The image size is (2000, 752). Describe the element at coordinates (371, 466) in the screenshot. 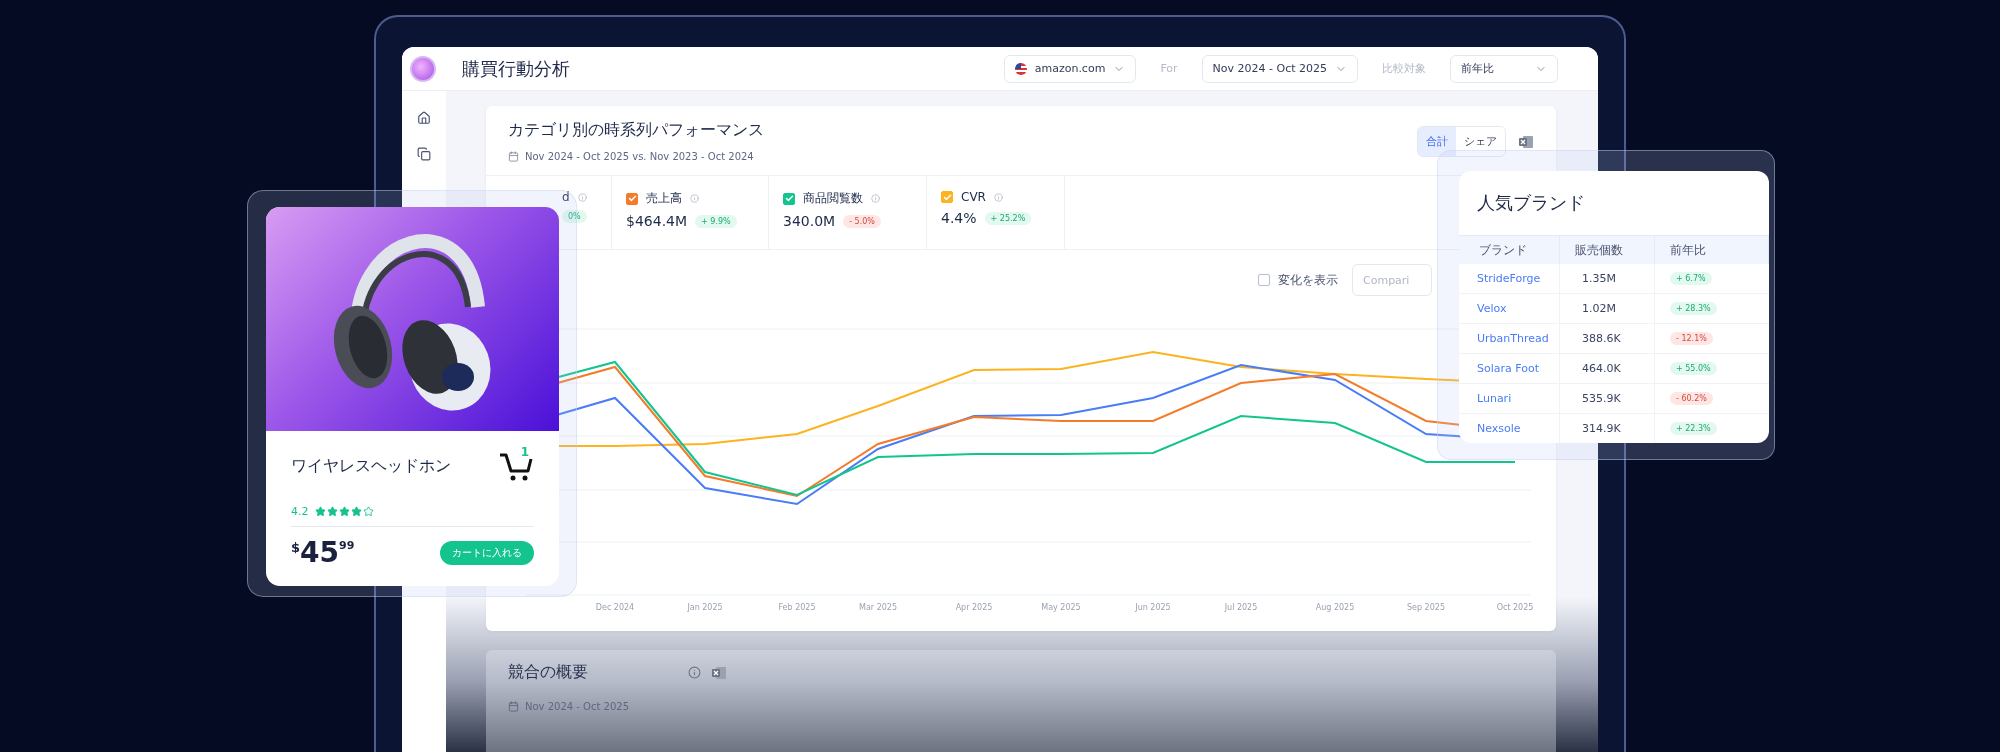

I see `product-name: ワイヤレスヘッドホン` at that location.